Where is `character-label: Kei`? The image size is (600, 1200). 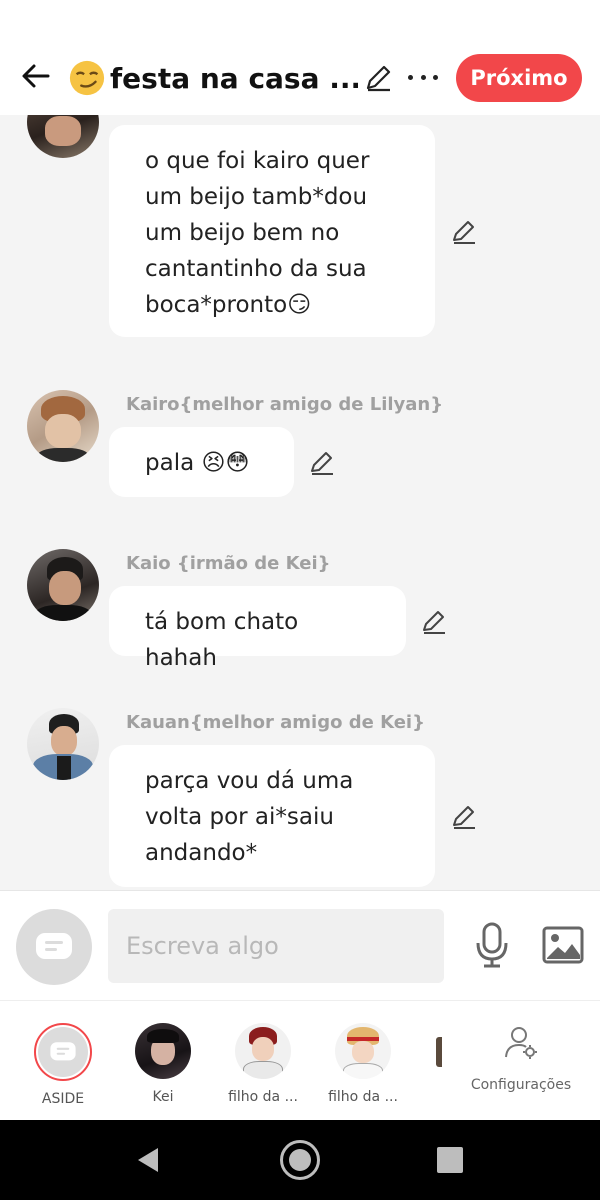 character-label: Kei is located at coordinates (163, 1097).